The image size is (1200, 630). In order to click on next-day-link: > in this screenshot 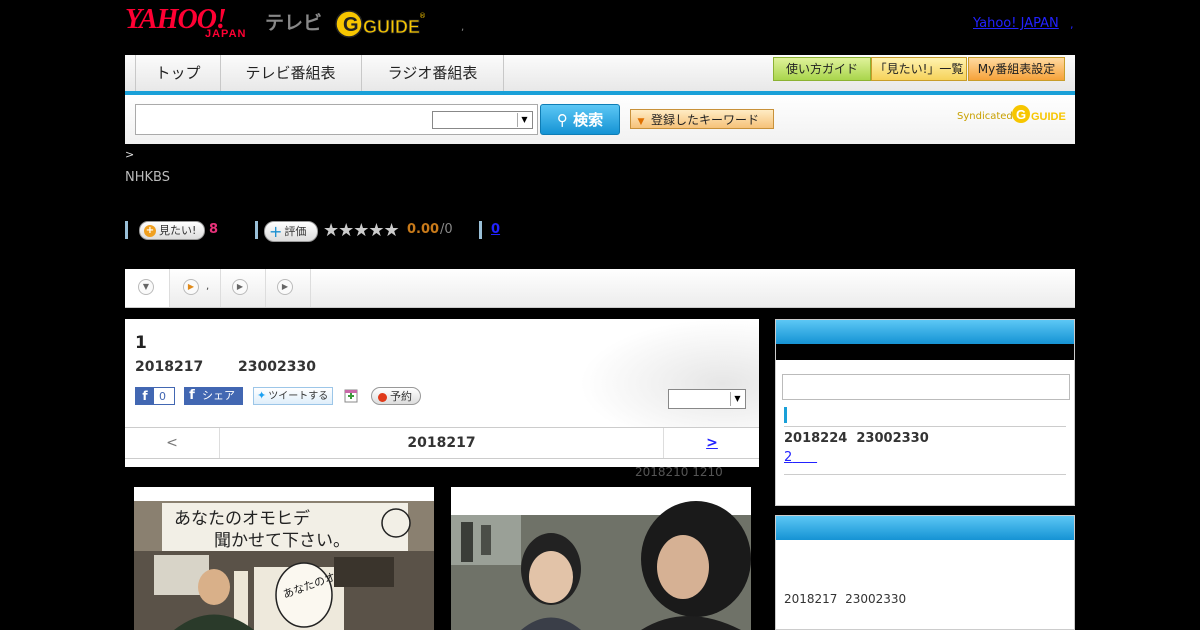, I will do `click(711, 443)`.